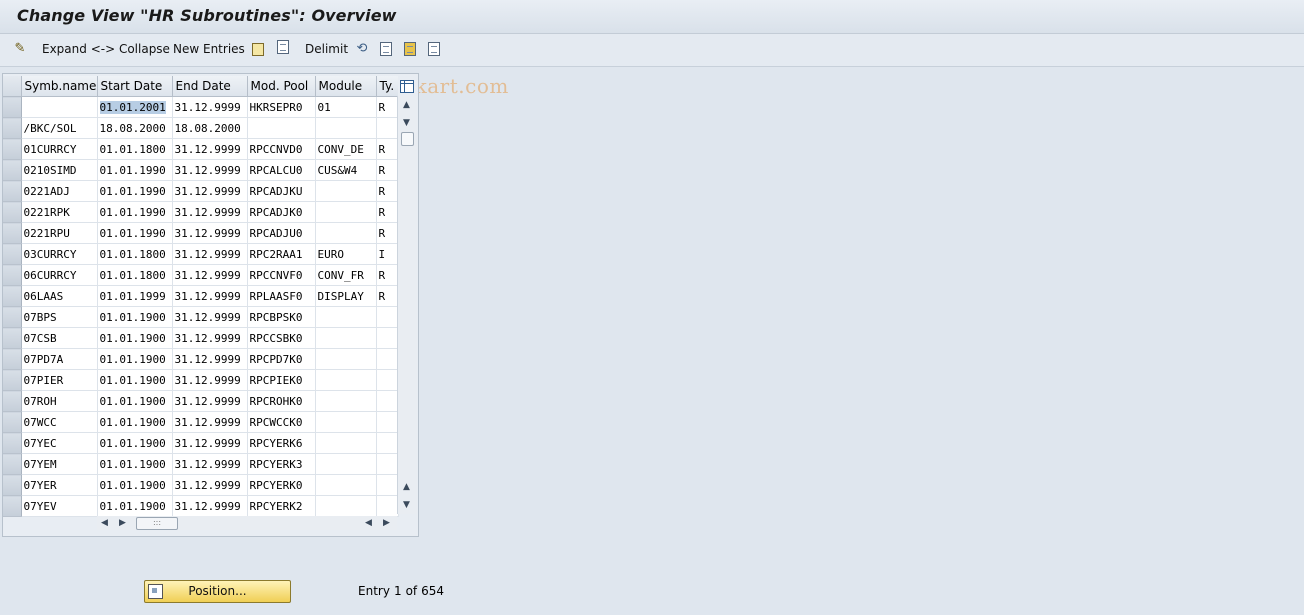 The width and height of the screenshot is (1304, 615). I want to click on cell-symb-name: 07YEM, so click(59, 464).